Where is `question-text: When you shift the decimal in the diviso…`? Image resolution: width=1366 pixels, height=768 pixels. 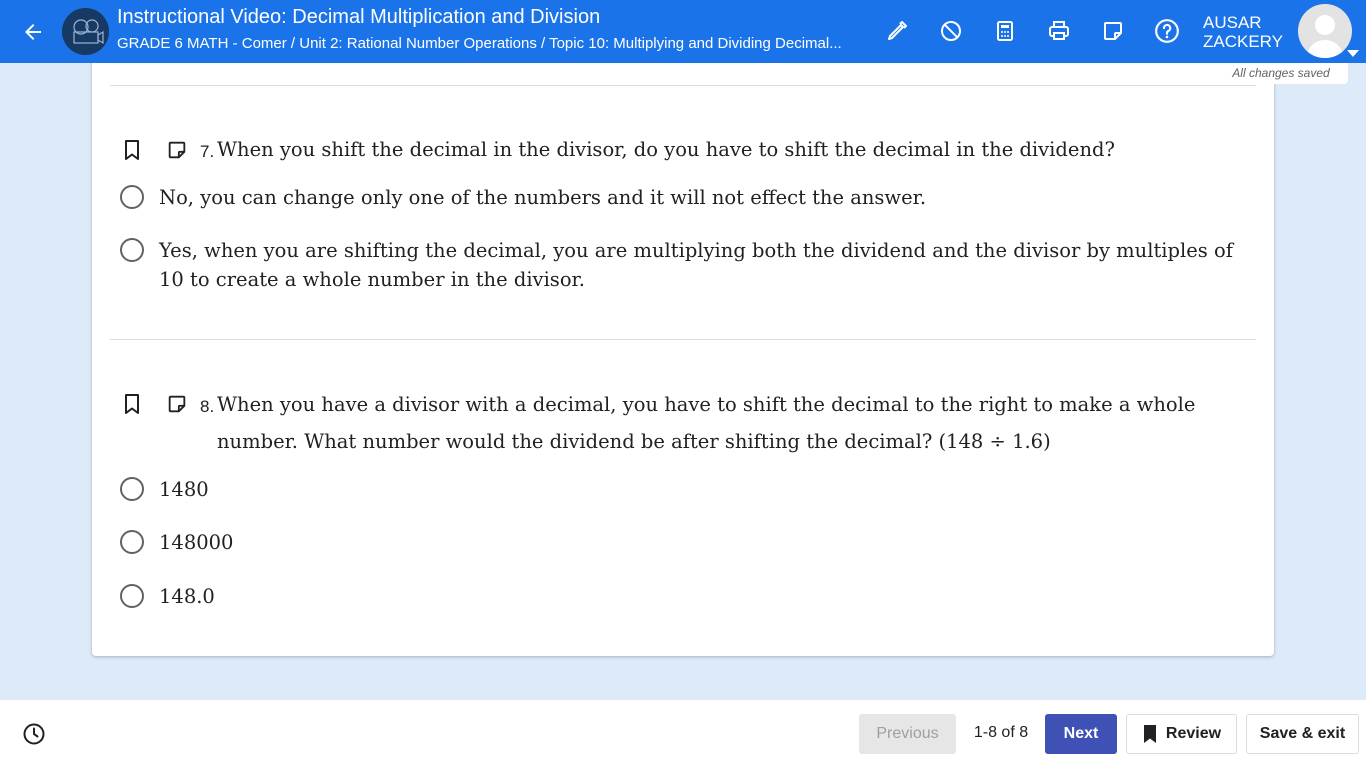
question-text: When you shift the decimal in the diviso… is located at coordinates (666, 149).